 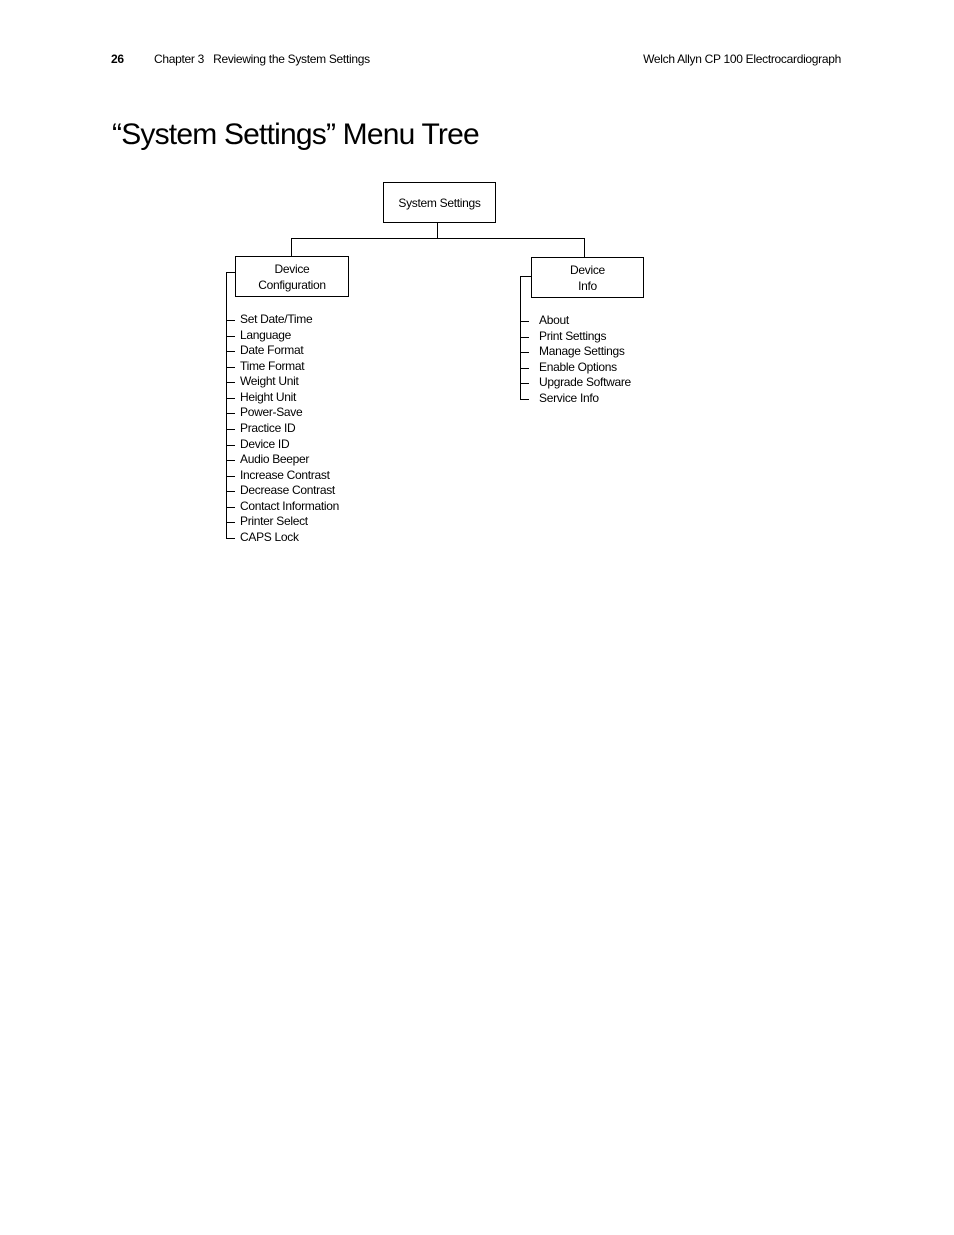 What do you see at coordinates (437, 230) in the screenshot?
I see `connector-root-down` at bounding box center [437, 230].